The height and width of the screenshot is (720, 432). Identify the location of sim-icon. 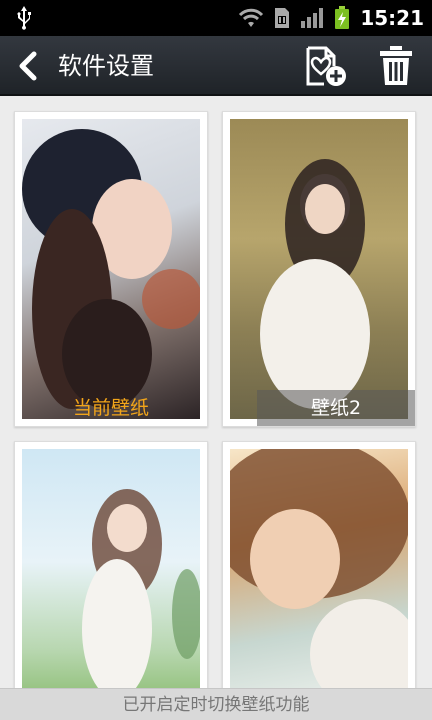
(282, 18).